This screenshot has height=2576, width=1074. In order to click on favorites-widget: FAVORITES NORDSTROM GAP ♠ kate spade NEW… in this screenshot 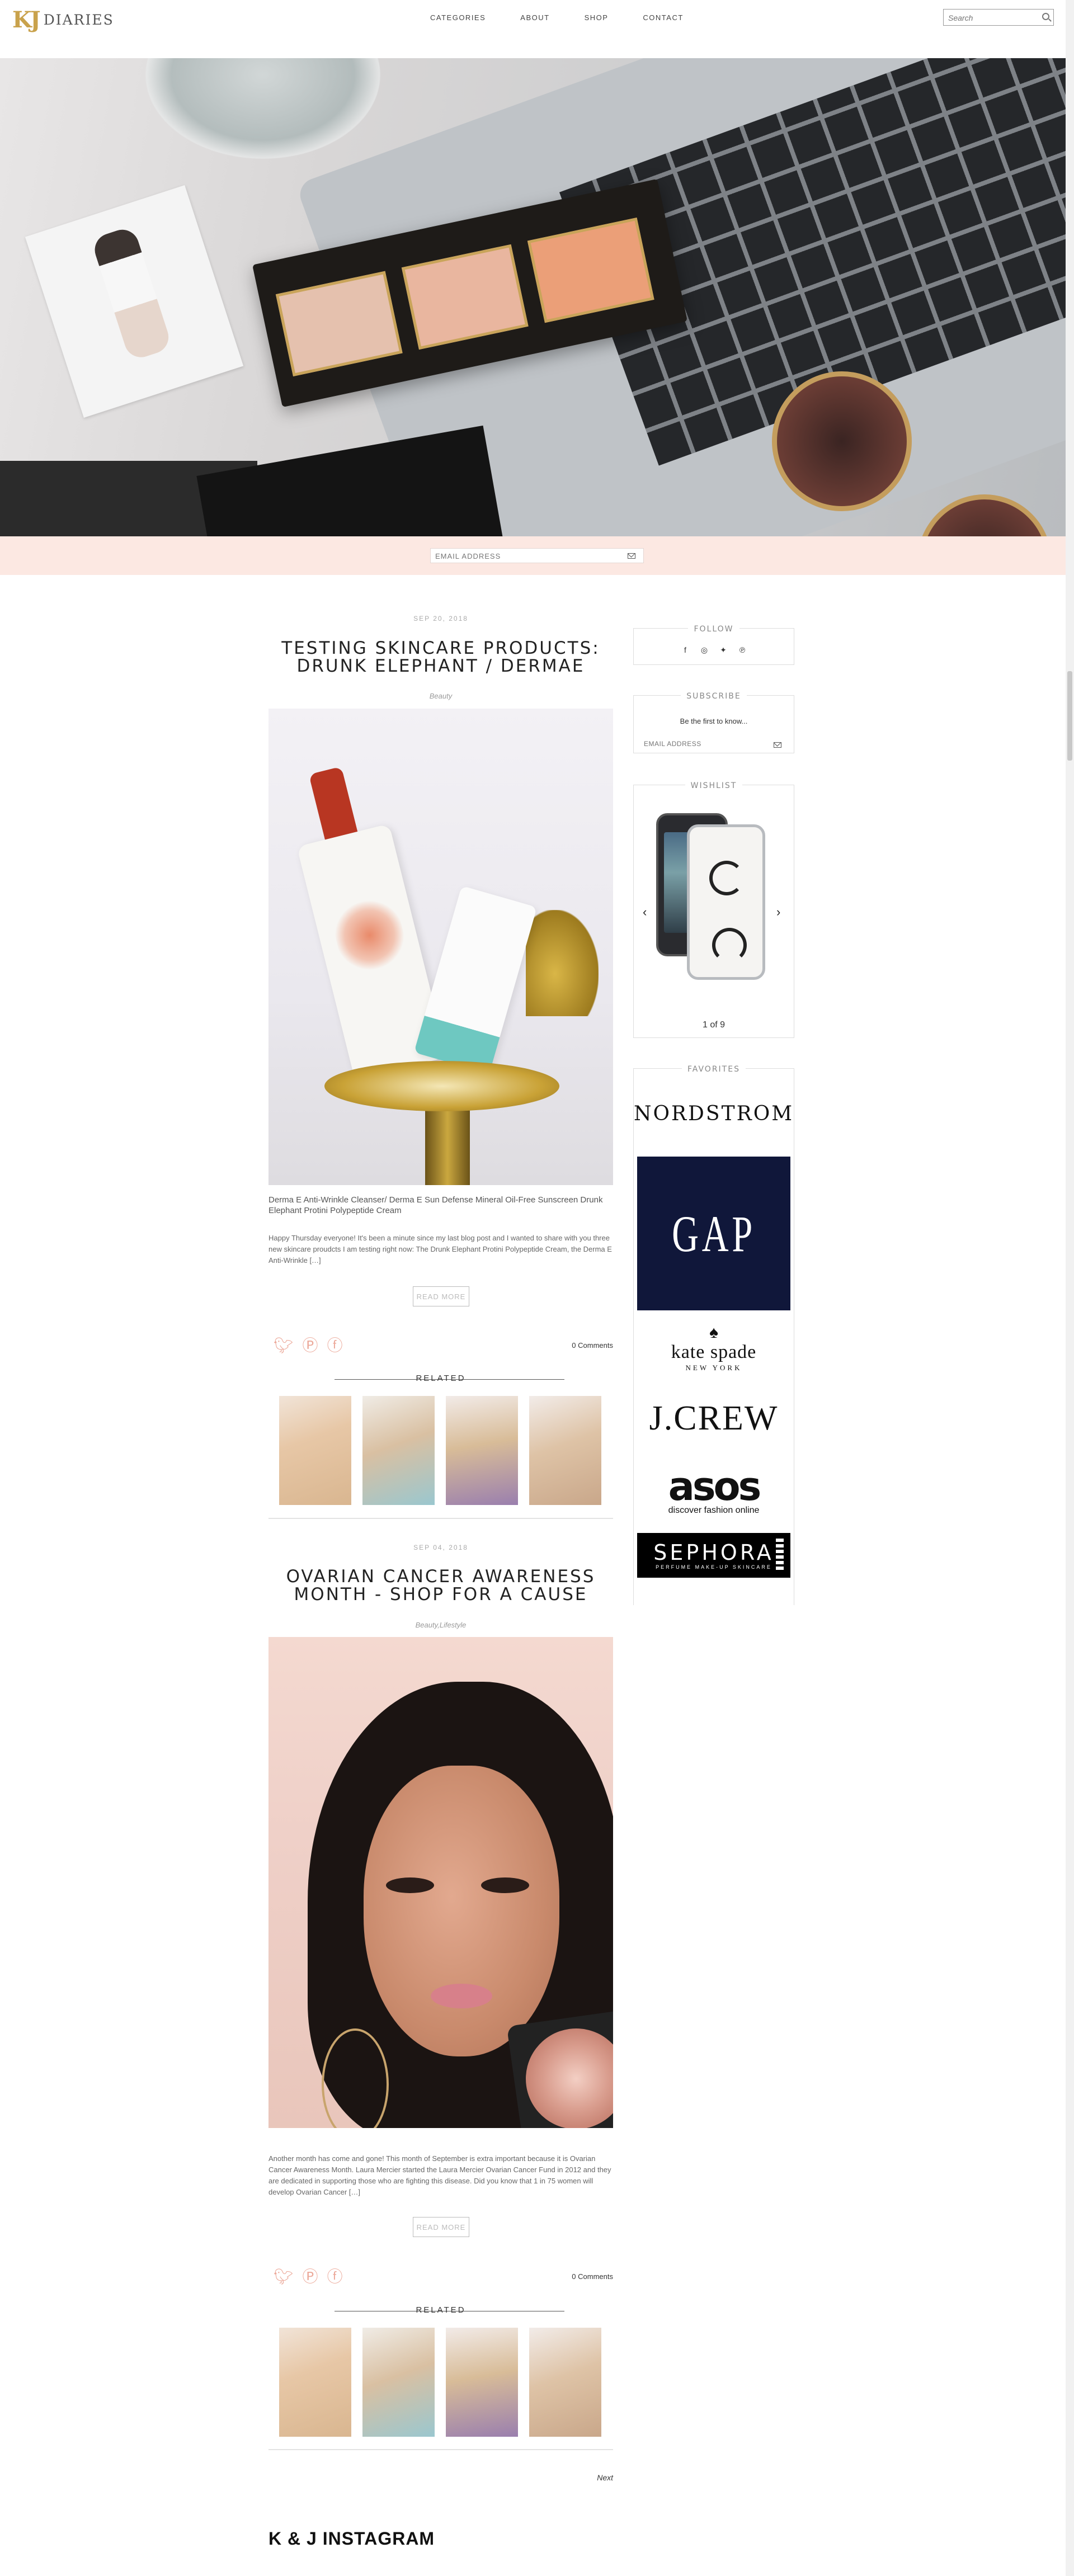, I will do `click(713, 1335)`.